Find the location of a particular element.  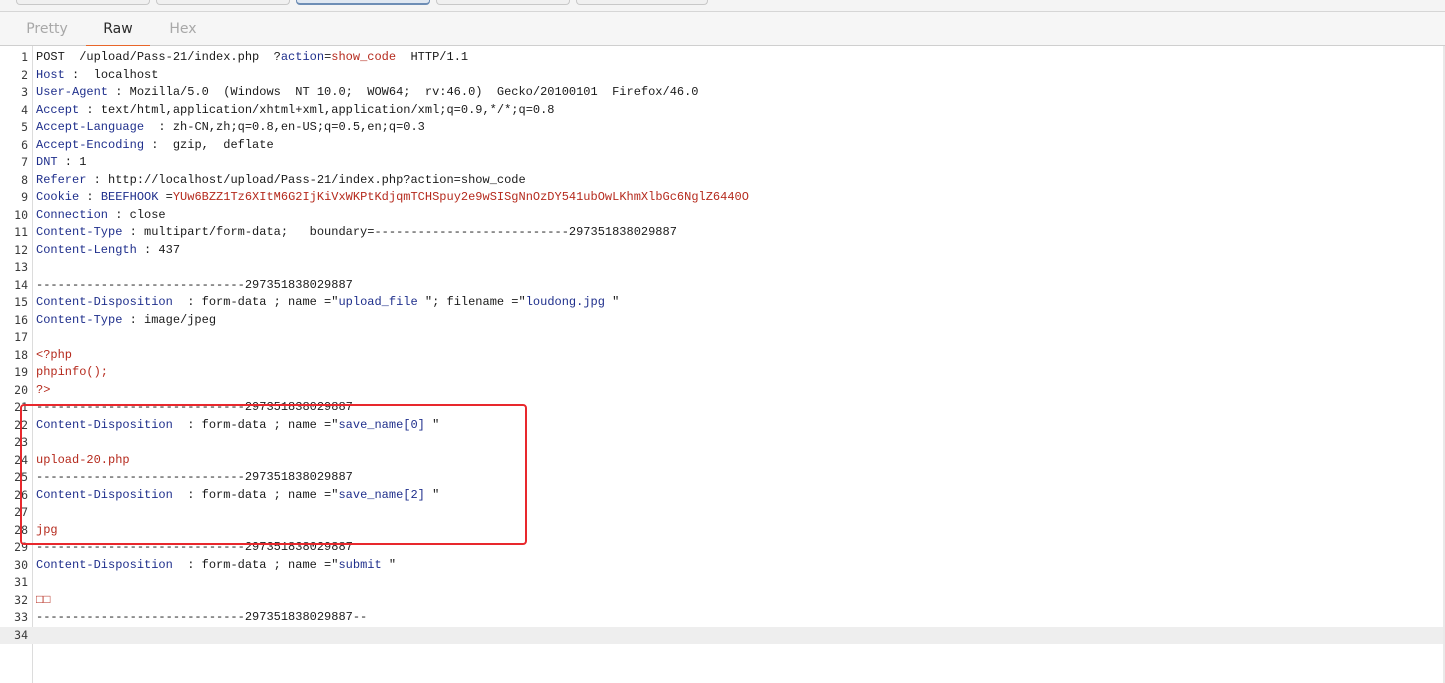

code-line: 7 DNT : 1 is located at coordinates (722, 163).